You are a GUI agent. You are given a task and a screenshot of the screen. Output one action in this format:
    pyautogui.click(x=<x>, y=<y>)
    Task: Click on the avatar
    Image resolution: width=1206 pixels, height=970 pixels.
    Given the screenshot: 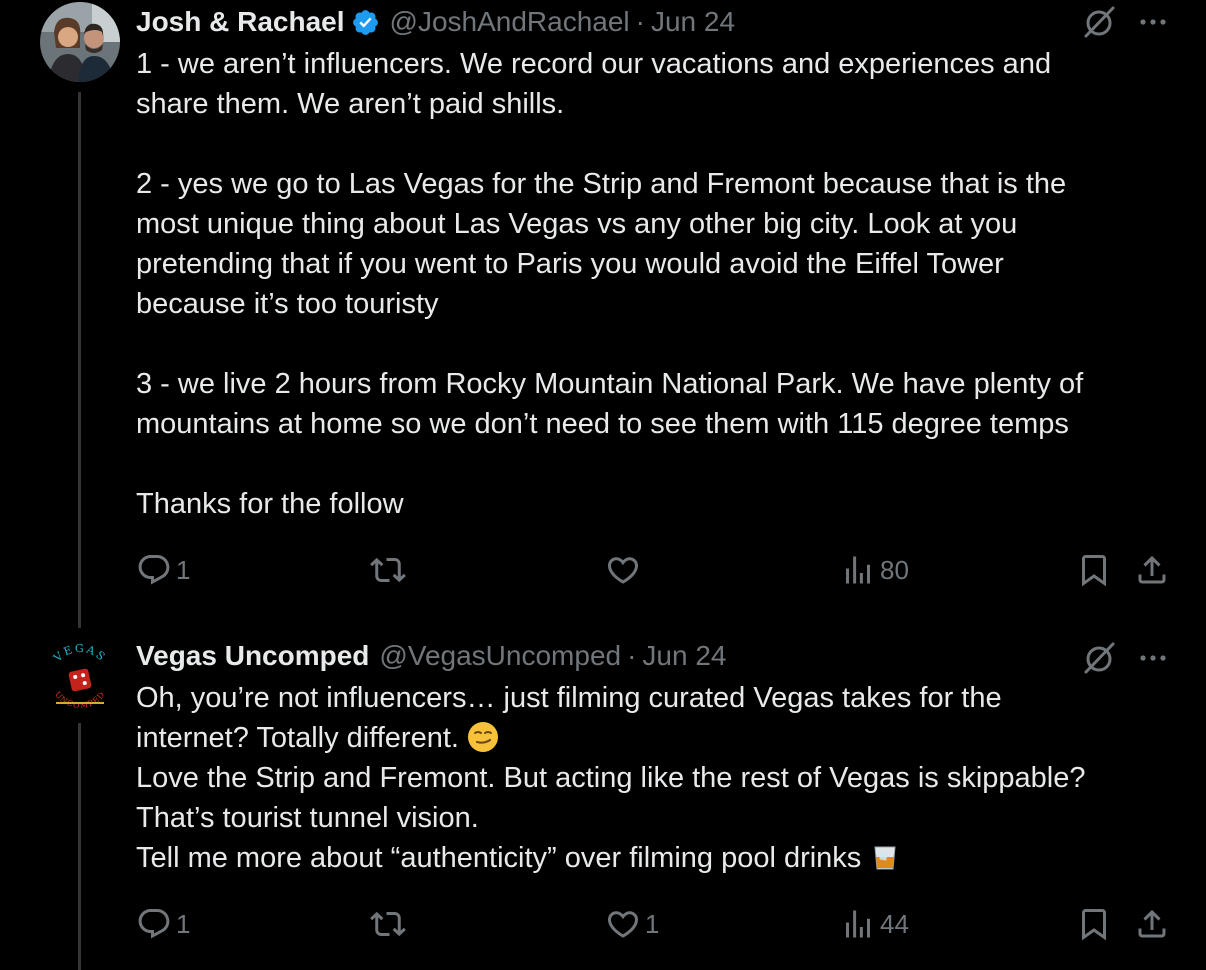 What is the action you would take?
    pyautogui.click(x=80, y=42)
    